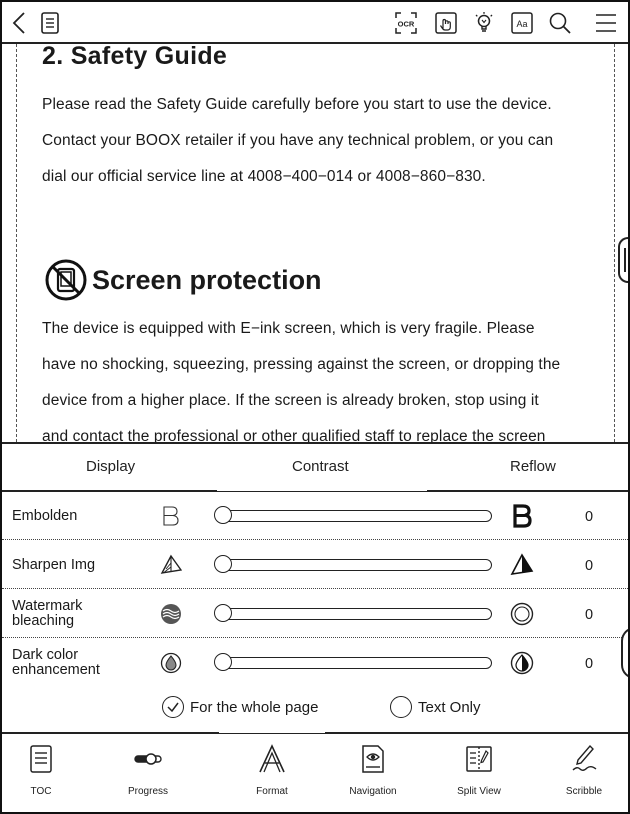 Image resolution: width=630 pixels, height=814 pixels. What do you see at coordinates (589, 517) in the screenshot?
I see `embolden-value: 0` at bounding box center [589, 517].